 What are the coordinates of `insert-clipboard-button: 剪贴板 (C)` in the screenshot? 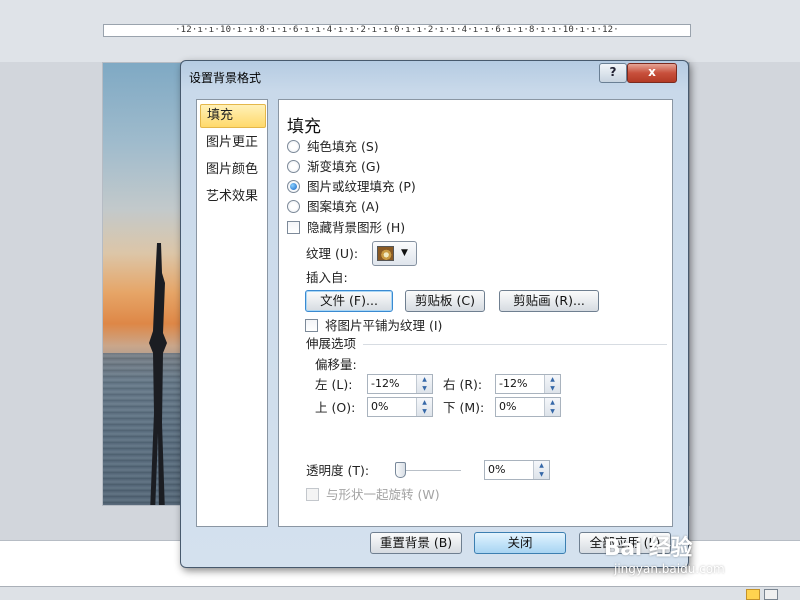 It's located at (445, 301).